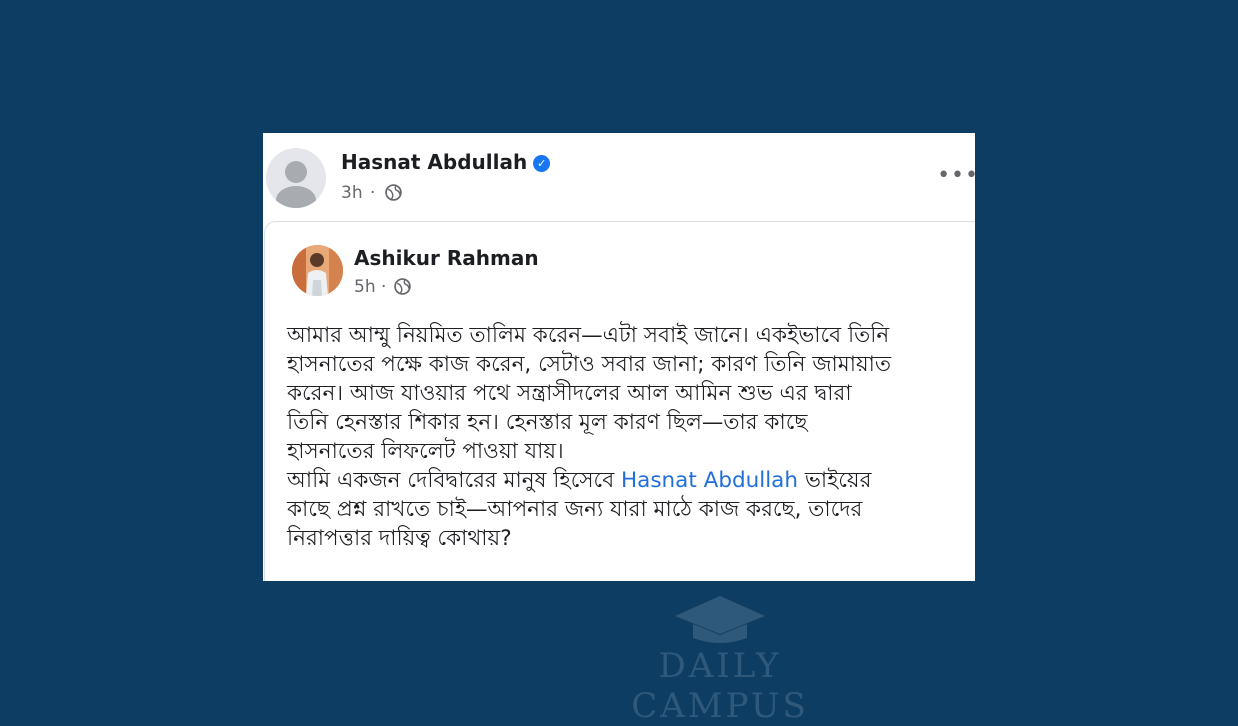 Image resolution: width=1238 pixels, height=726 pixels. I want to click on author-name-row: Hasnat Abdullah ✓, so click(446, 162).